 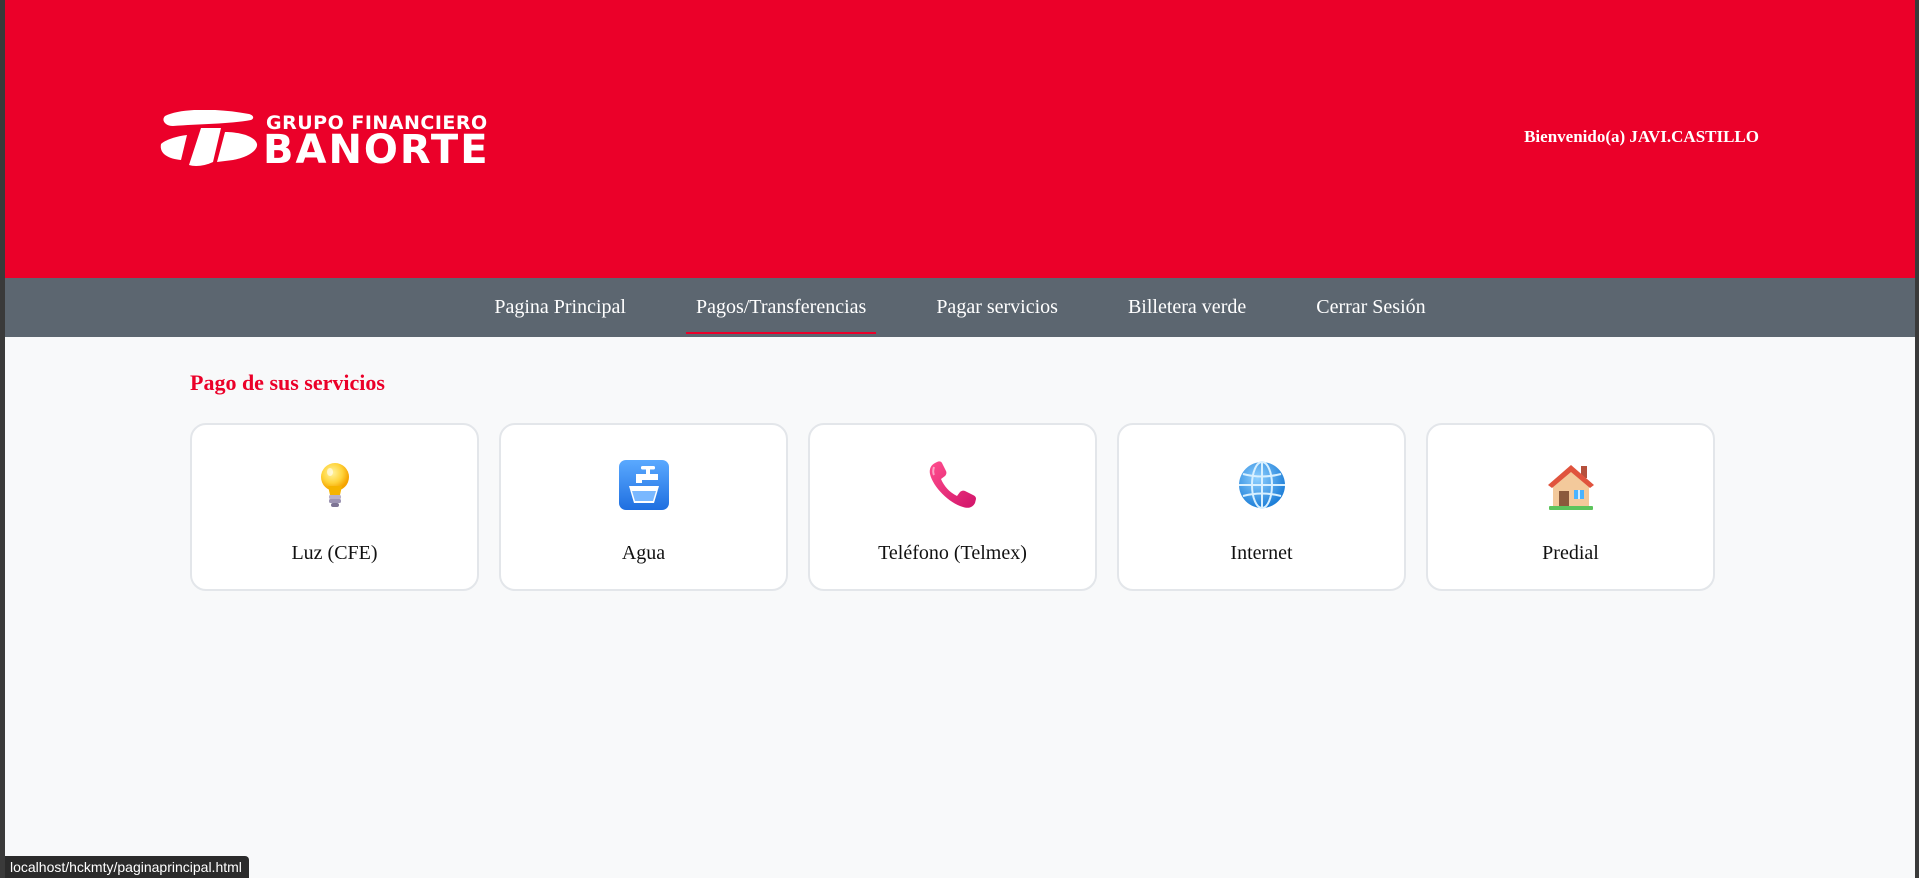 I want to click on status-bar-url: localhost/hckmty/paginaprincipal.html, so click(x=127, y=867).